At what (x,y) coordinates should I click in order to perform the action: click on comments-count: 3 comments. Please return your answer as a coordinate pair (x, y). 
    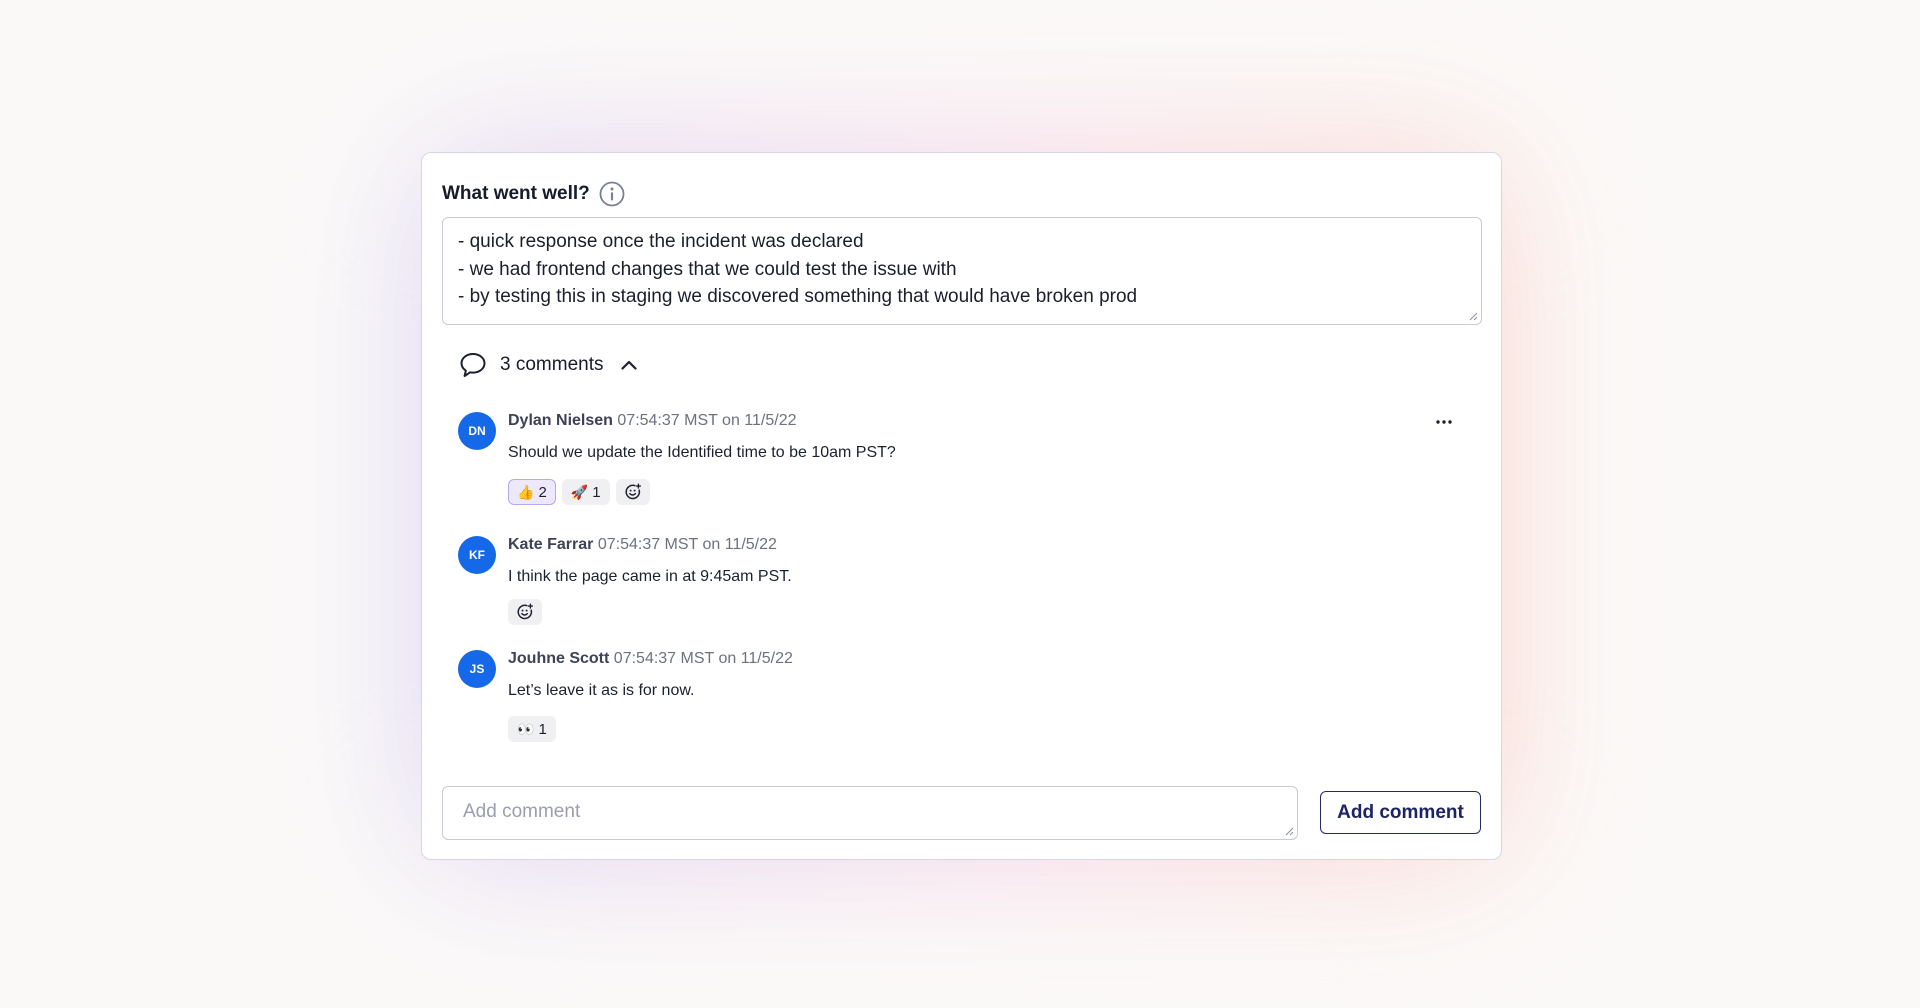
    Looking at the image, I should click on (552, 364).